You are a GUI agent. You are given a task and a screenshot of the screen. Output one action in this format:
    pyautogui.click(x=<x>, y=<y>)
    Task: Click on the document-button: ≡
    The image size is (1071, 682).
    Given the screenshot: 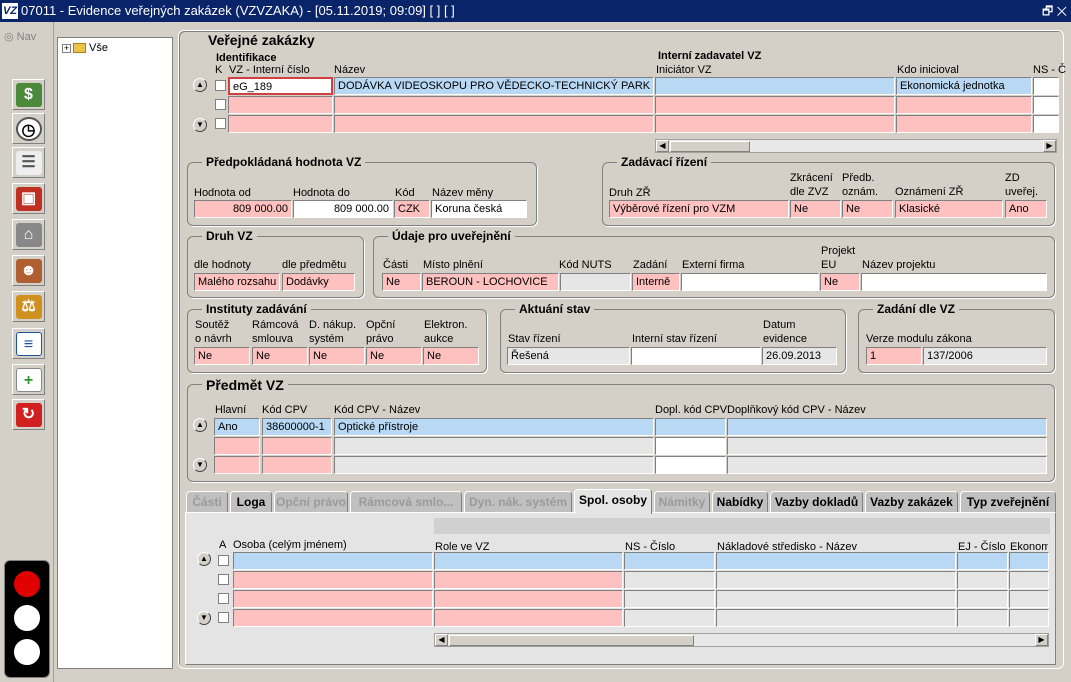 What is the action you would take?
    pyautogui.click(x=28, y=343)
    